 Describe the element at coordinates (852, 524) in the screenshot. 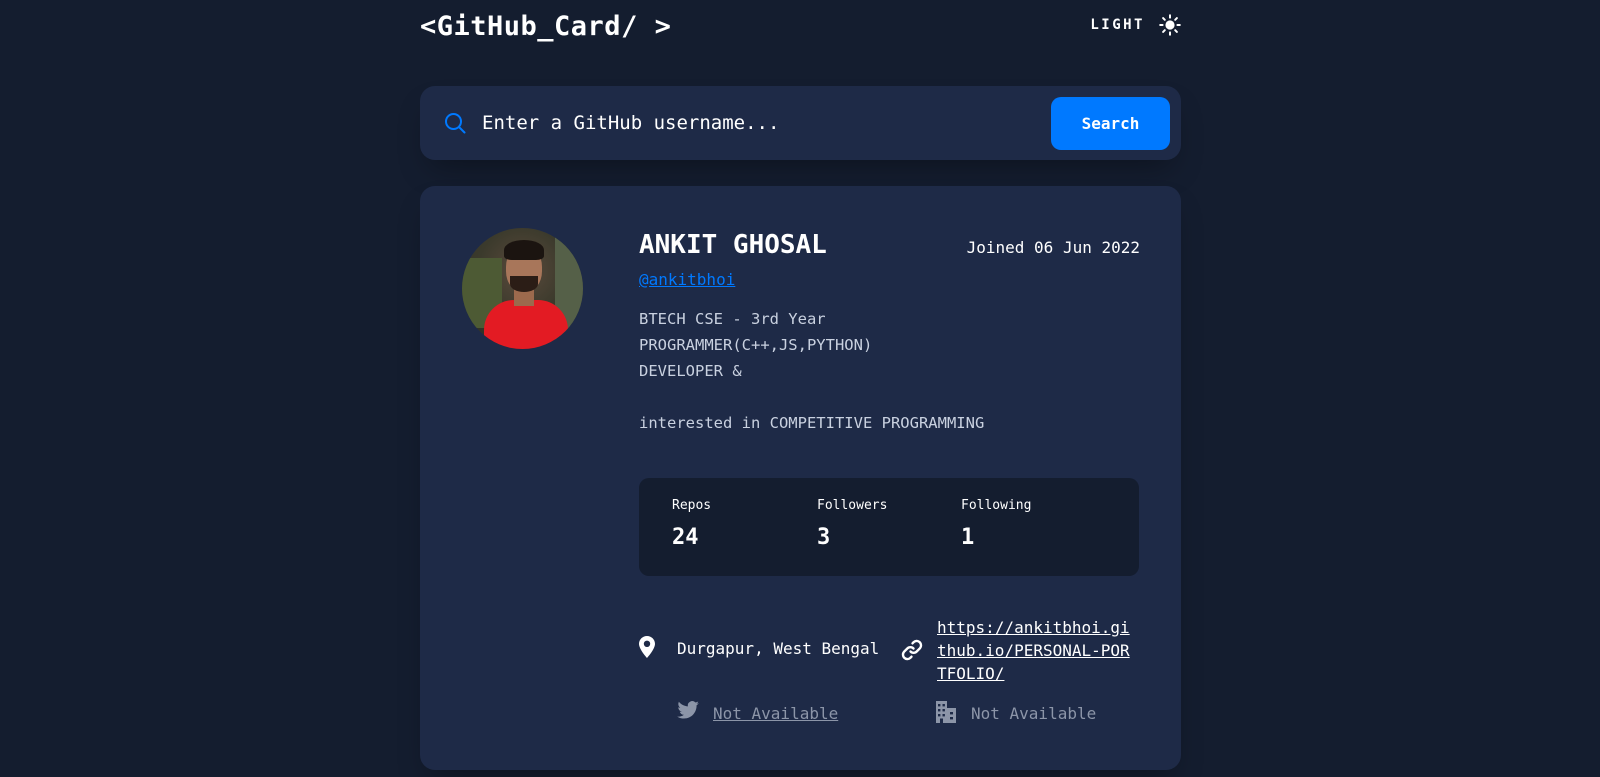

I see `stat-followers: Followers 3` at that location.